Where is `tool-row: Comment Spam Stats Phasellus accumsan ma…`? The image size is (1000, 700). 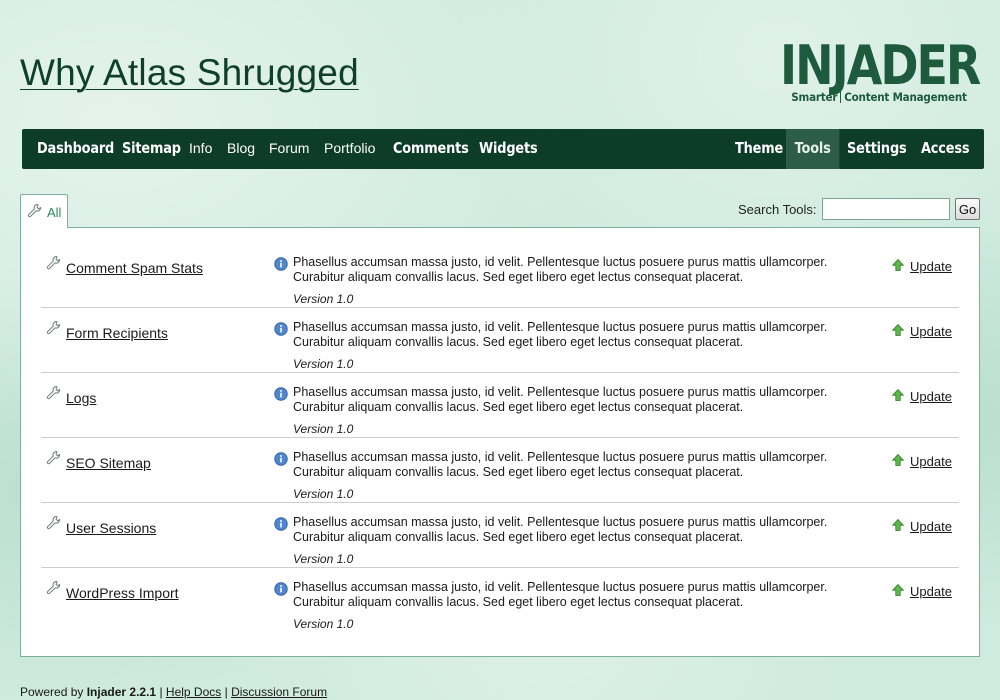
tool-row: Comment Spam Stats Phasellus accumsan ma… is located at coordinates (500, 275).